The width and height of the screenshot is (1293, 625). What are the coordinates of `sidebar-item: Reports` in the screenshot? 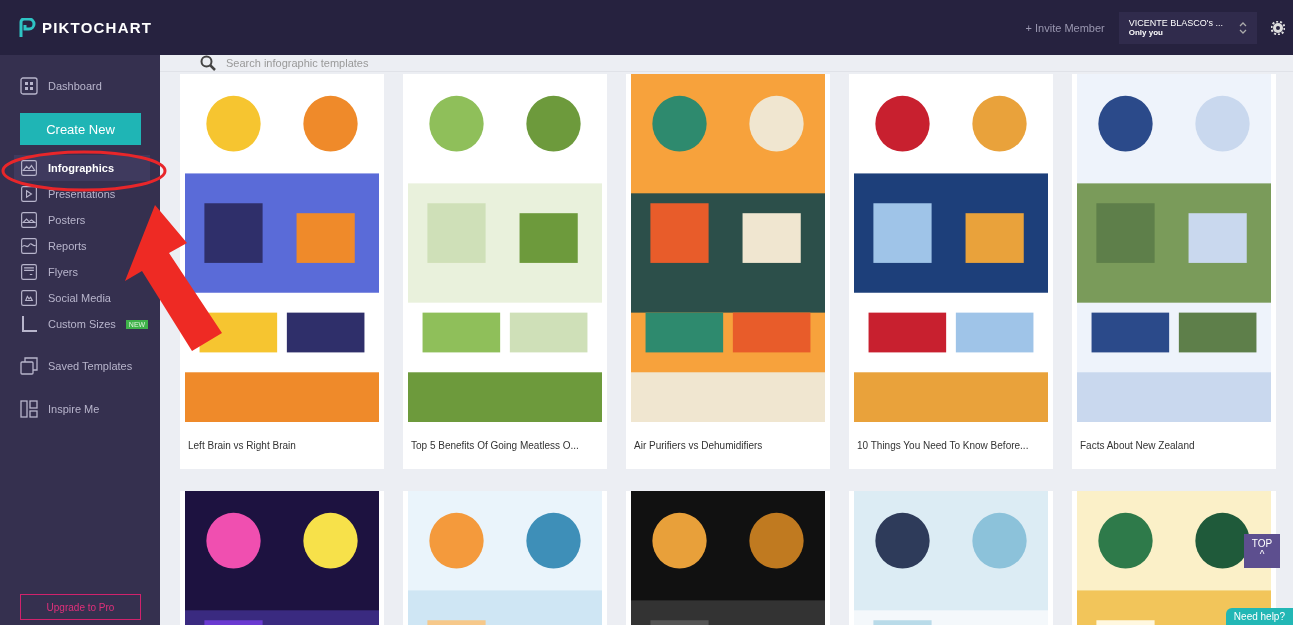 It's located at (67, 246).